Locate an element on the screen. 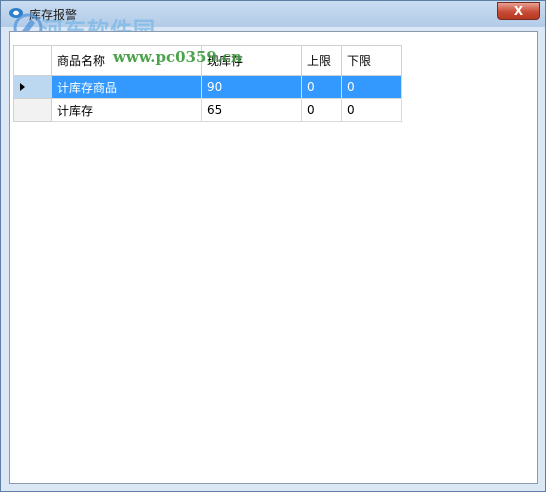 The image size is (546, 492). table-row: 计库存商品 90 0 0 is located at coordinates (207, 87).